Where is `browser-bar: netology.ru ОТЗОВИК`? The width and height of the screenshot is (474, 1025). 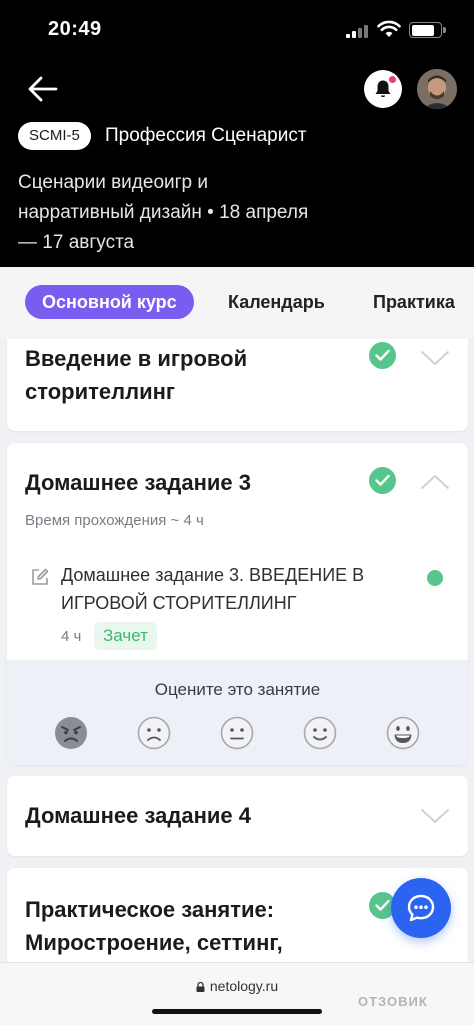
browser-bar: netology.ru ОТЗОВИК is located at coordinates (237, 993).